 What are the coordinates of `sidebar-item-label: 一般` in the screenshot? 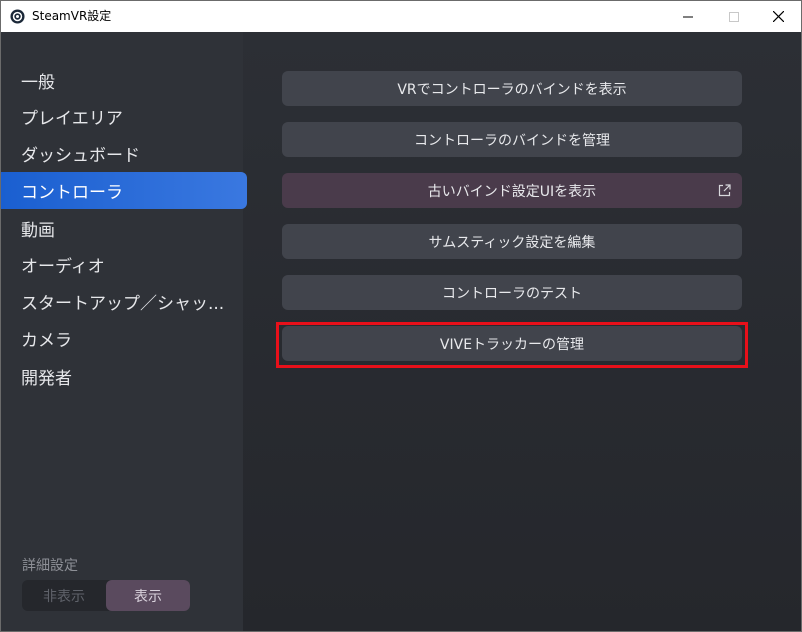 It's located at (38, 83).